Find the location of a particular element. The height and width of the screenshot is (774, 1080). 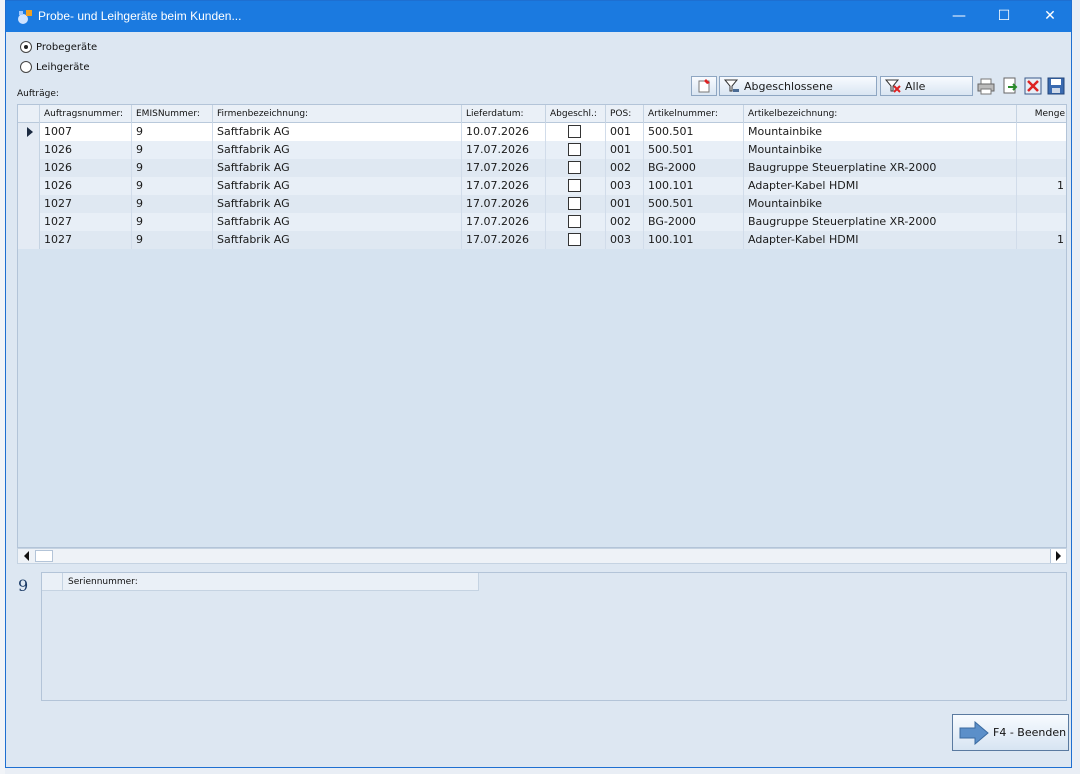

detail-emis-number: 9 is located at coordinates (23, 585).